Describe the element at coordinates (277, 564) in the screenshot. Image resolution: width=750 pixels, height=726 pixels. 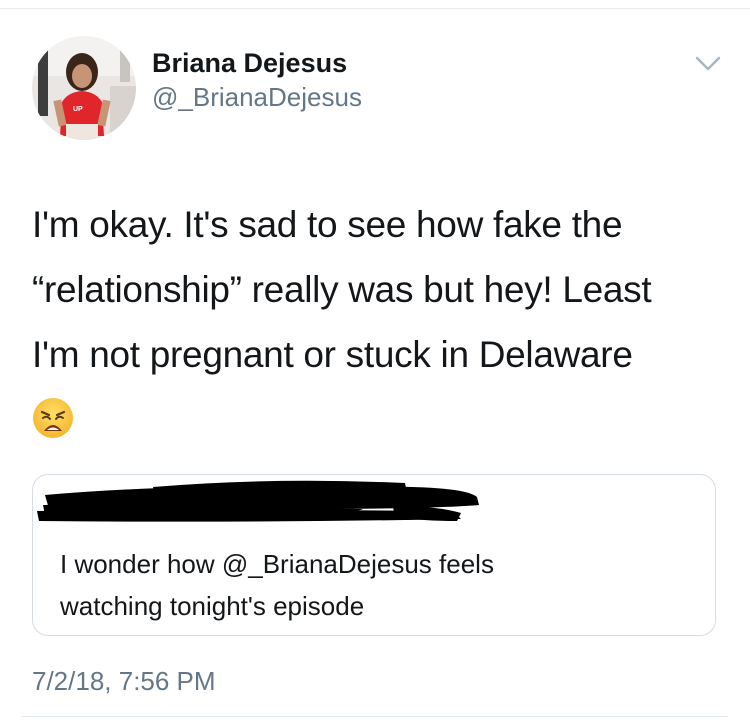
I see `quoted-tweet-line: I wonder how @_BrianaDejesus feels` at that location.